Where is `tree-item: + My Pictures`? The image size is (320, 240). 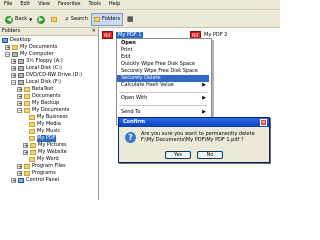 tree-item: + My Pictures is located at coordinates (45, 145).